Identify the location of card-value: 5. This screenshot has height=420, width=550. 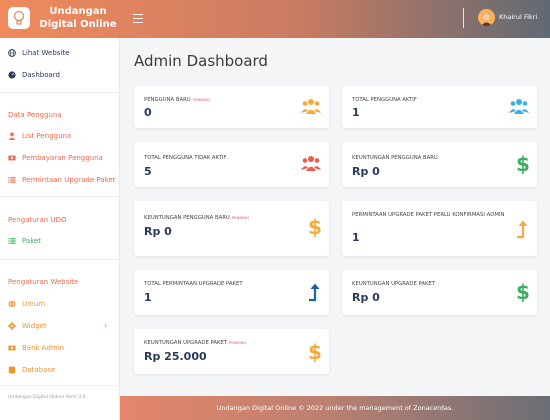
(148, 171).